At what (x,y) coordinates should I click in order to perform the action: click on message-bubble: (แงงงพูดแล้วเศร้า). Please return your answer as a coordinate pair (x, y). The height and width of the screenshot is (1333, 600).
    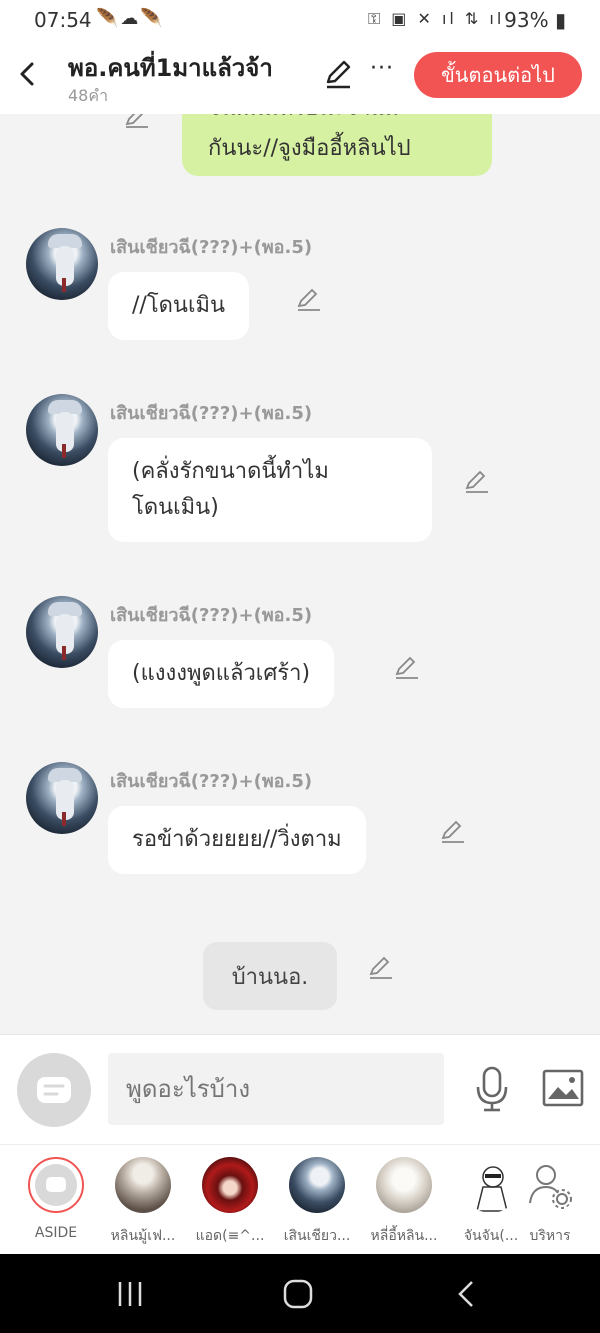
    Looking at the image, I should click on (221, 674).